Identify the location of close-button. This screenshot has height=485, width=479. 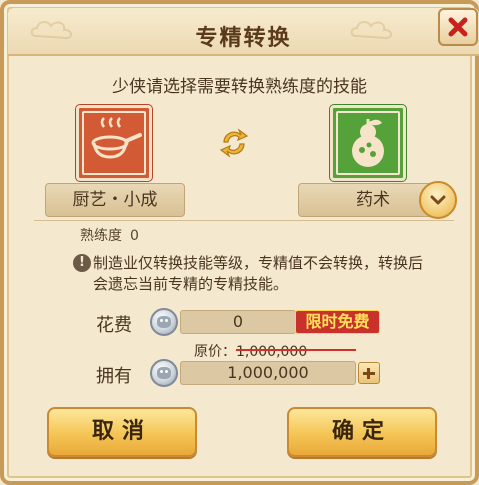
(458, 27).